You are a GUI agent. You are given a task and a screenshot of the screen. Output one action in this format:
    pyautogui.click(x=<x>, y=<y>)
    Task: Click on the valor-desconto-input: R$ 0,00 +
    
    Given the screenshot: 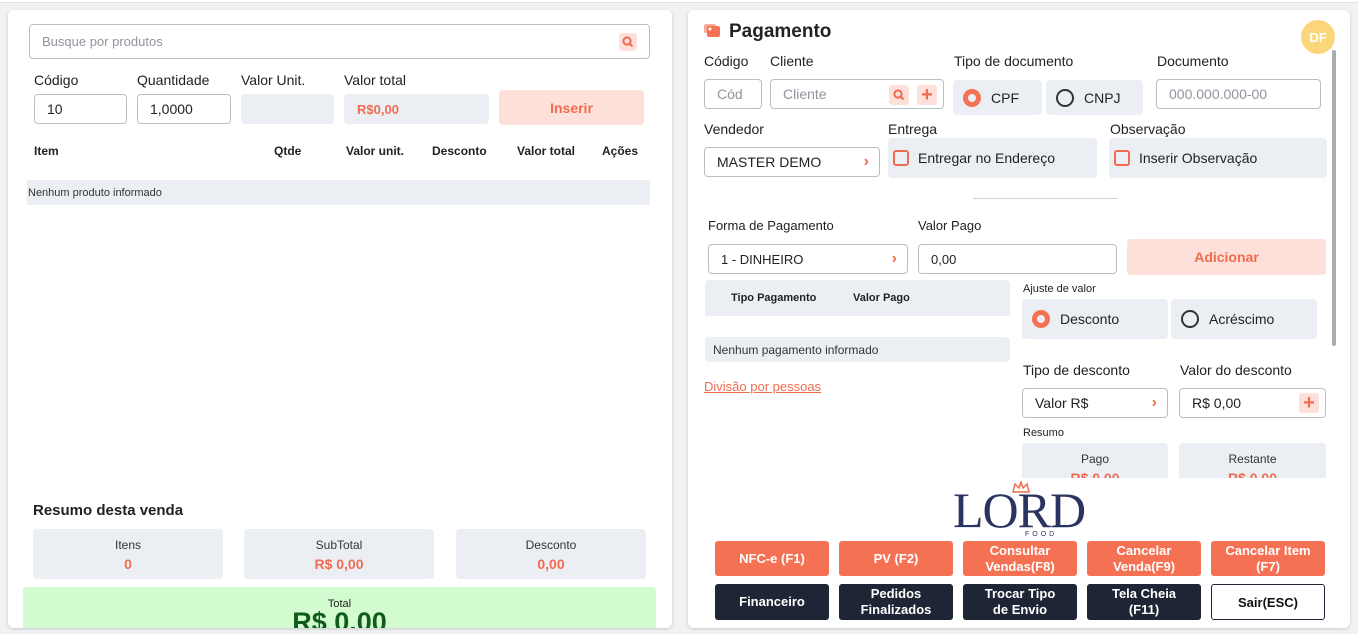 What is the action you would take?
    pyautogui.click(x=1252, y=403)
    